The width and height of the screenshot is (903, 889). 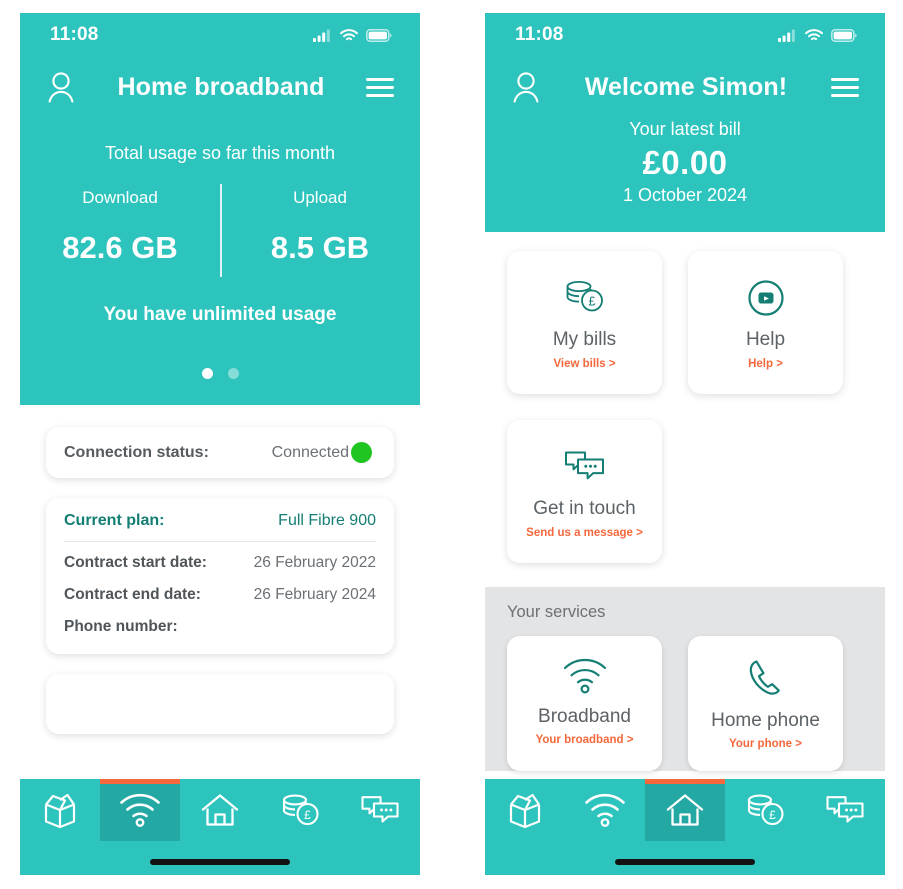 I want to click on table-row: Contract end date: 26 February 2024, so click(x=220, y=590).